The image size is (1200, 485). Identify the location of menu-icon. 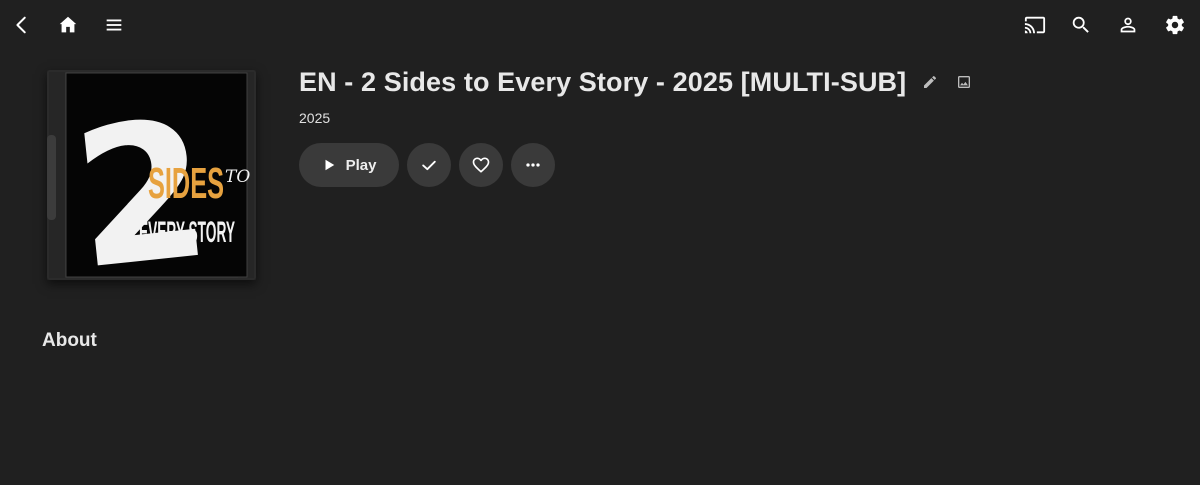
(114, 25).